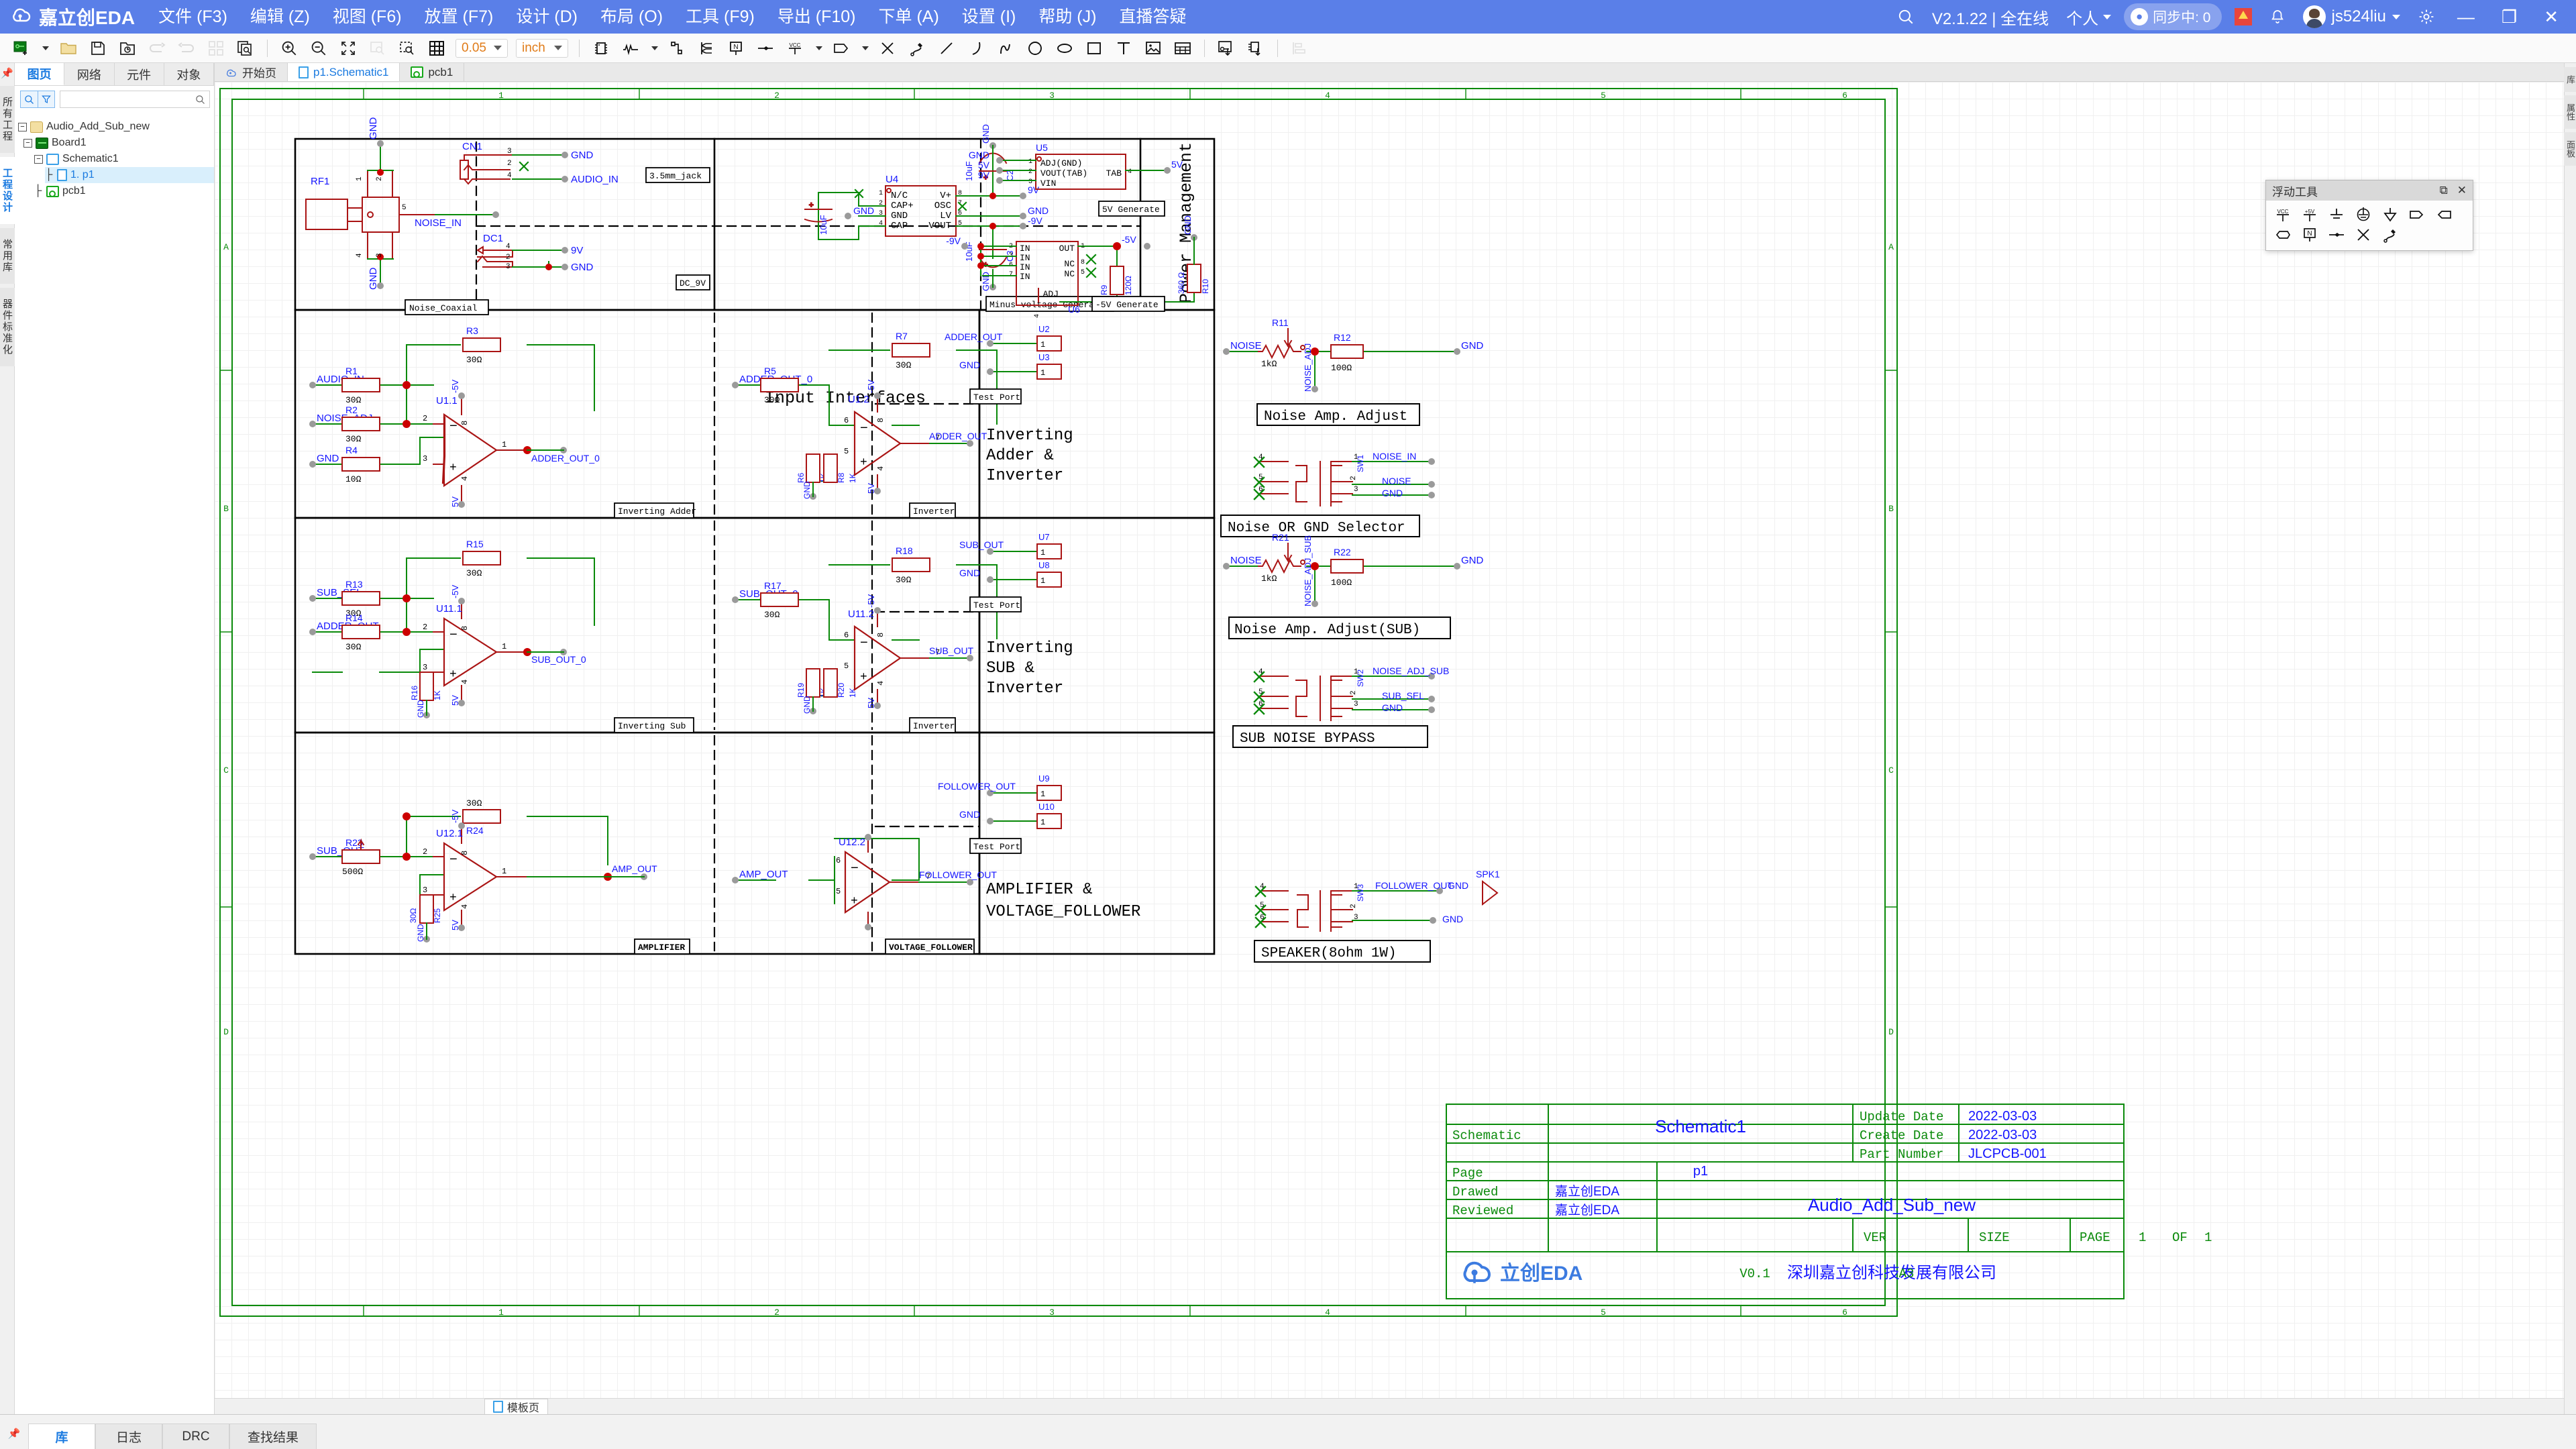 This screenshot has width=2576, height=1449. What do you see at coordinates (989, 17) in the screenshot?
I see `menu-settings: 设置 (I)` at bounding box center [989, 17].